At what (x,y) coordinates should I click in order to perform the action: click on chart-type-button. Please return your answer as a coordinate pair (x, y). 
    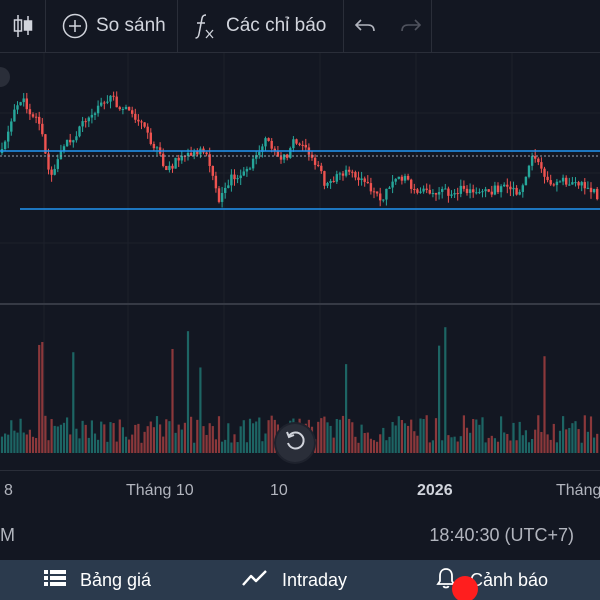
    Looking at the image, I should click on (23, 26).